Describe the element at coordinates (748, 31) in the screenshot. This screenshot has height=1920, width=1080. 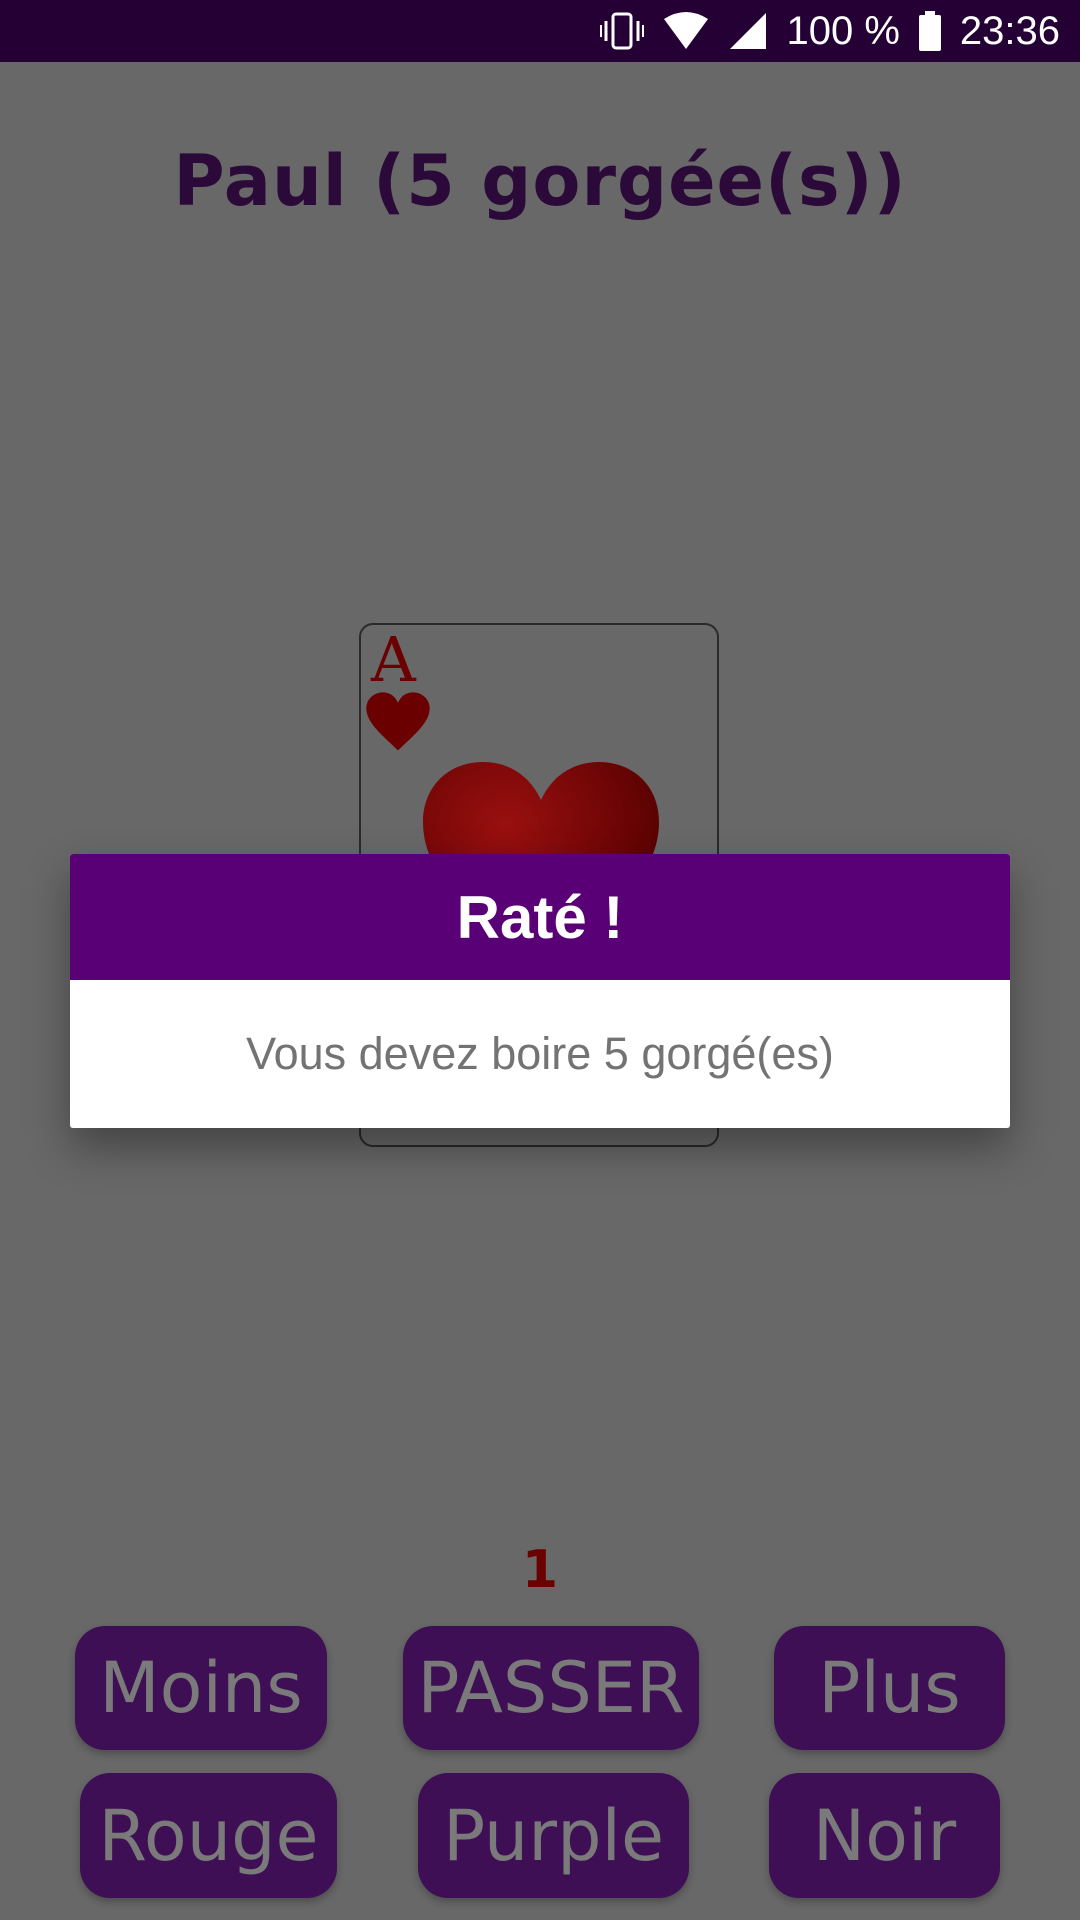
I see `cell-signal-icon` at that location.